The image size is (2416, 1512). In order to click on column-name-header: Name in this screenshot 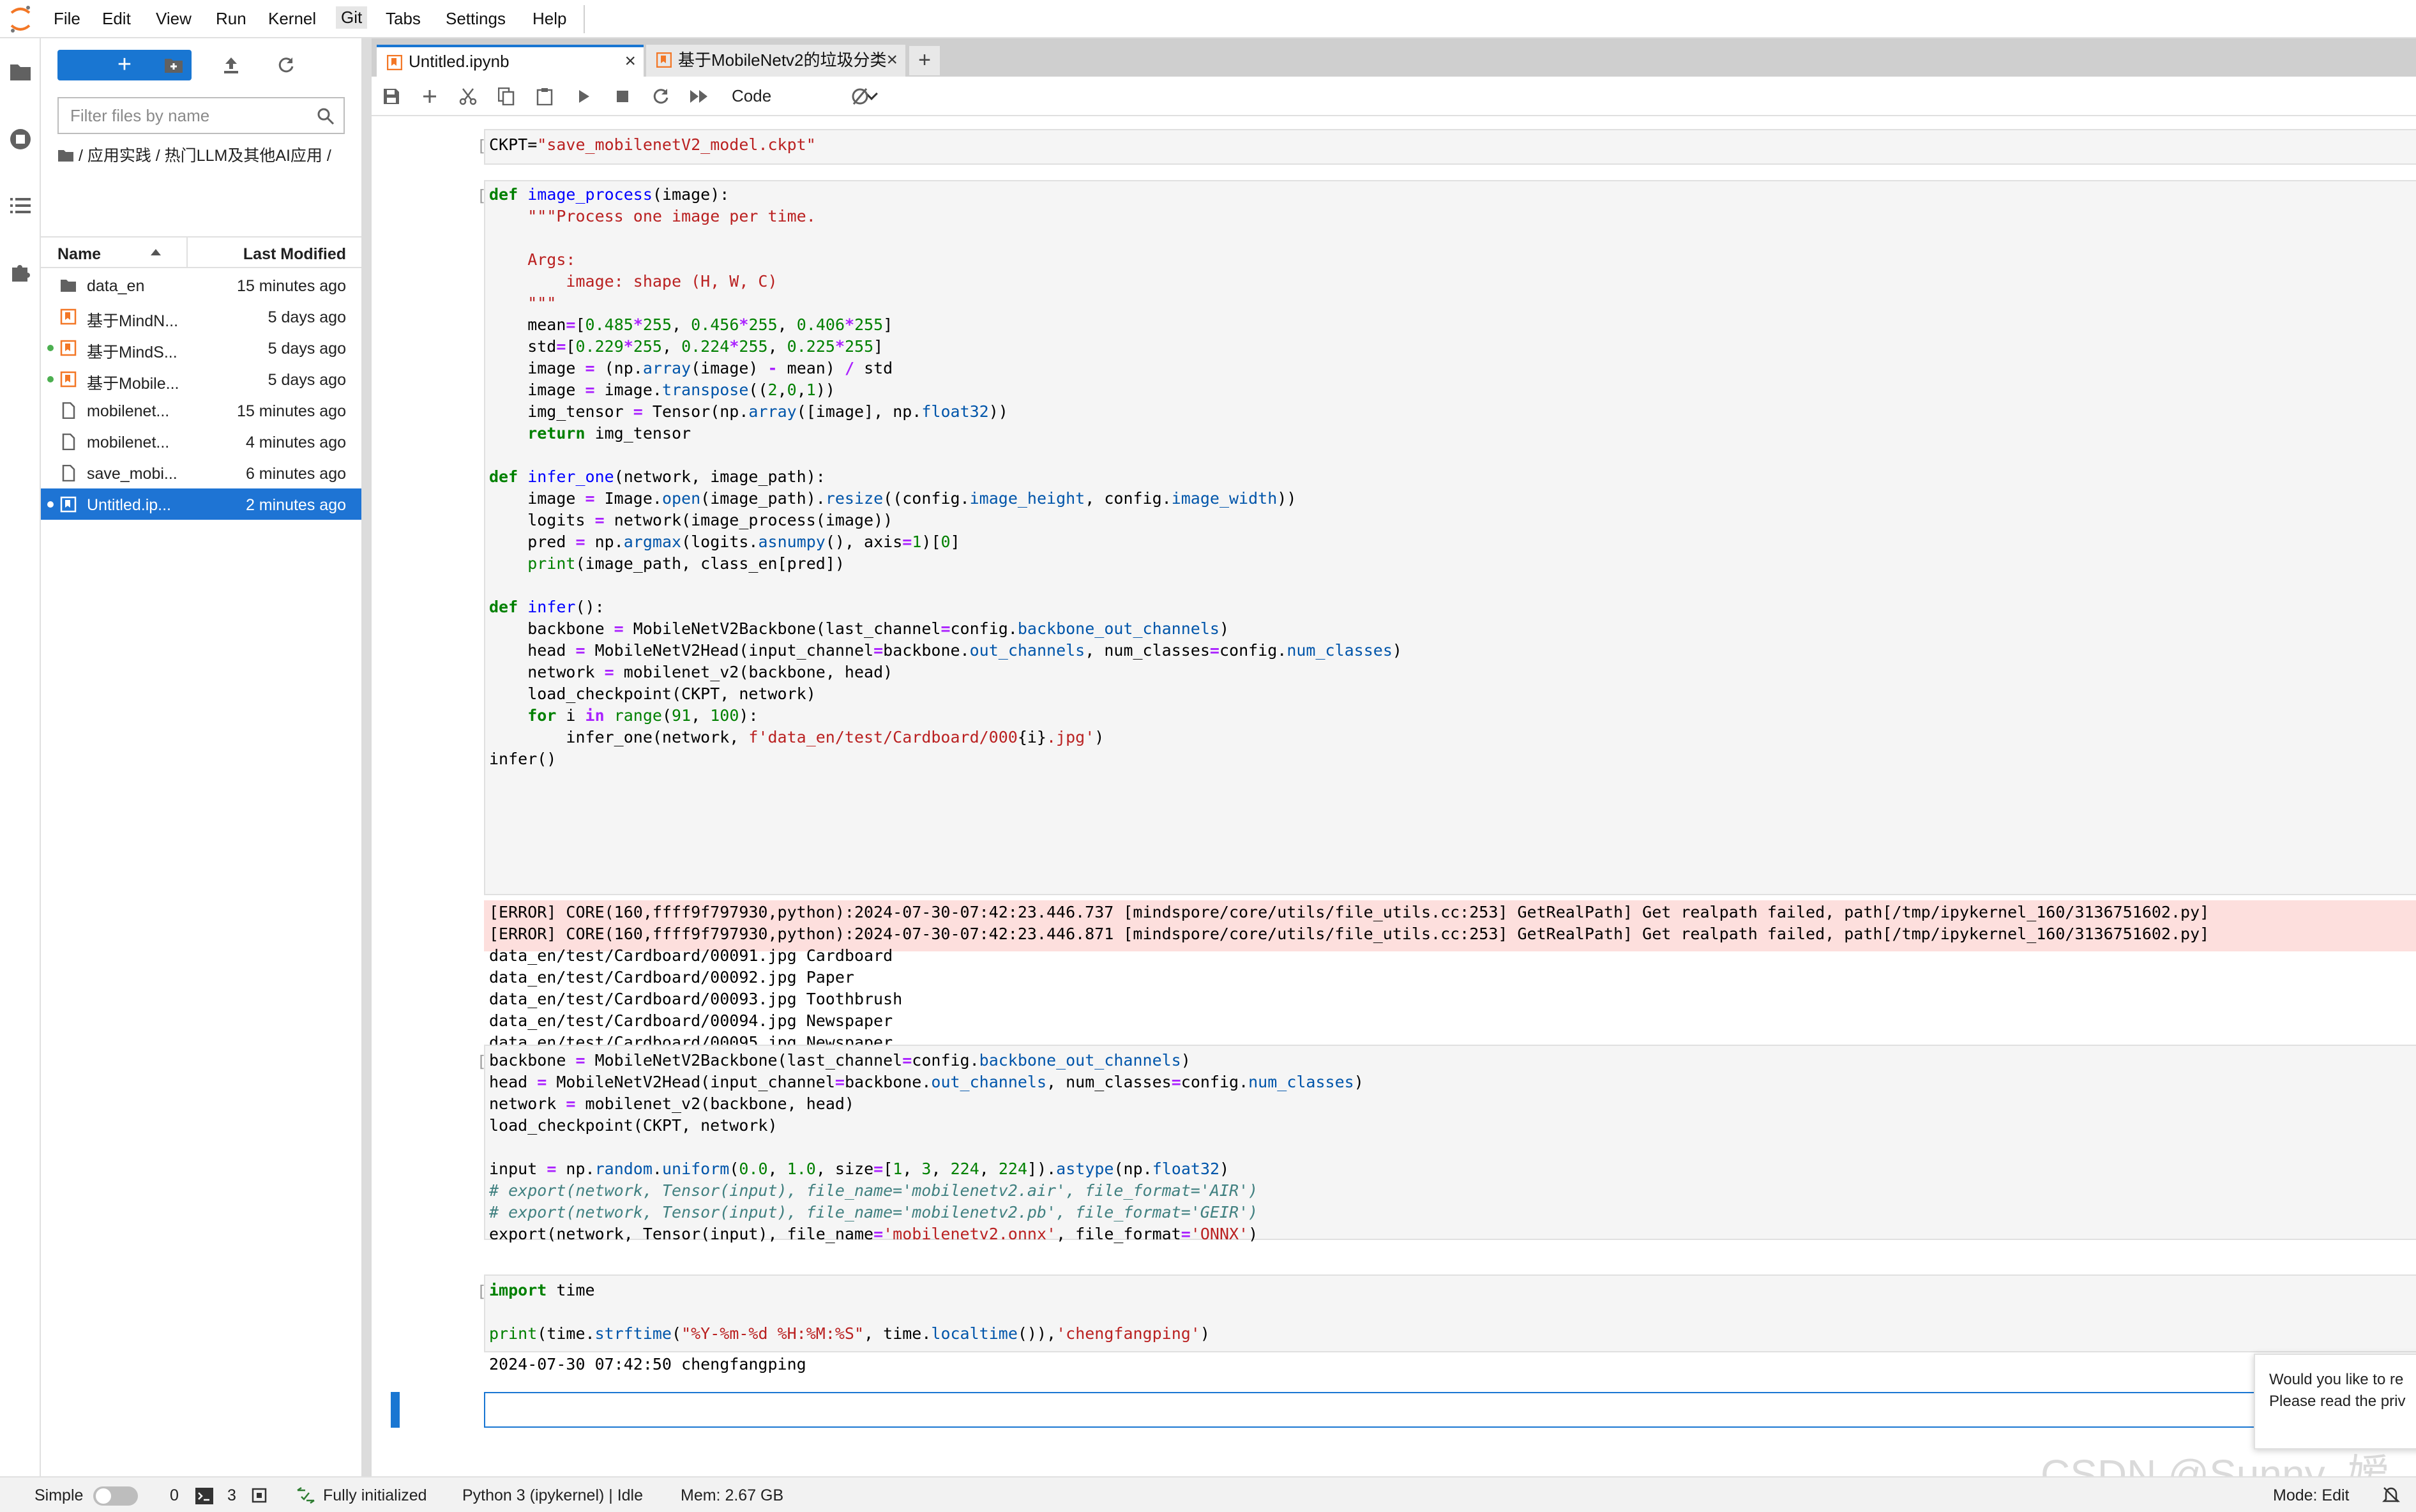, I will do `click(79, 254)`.